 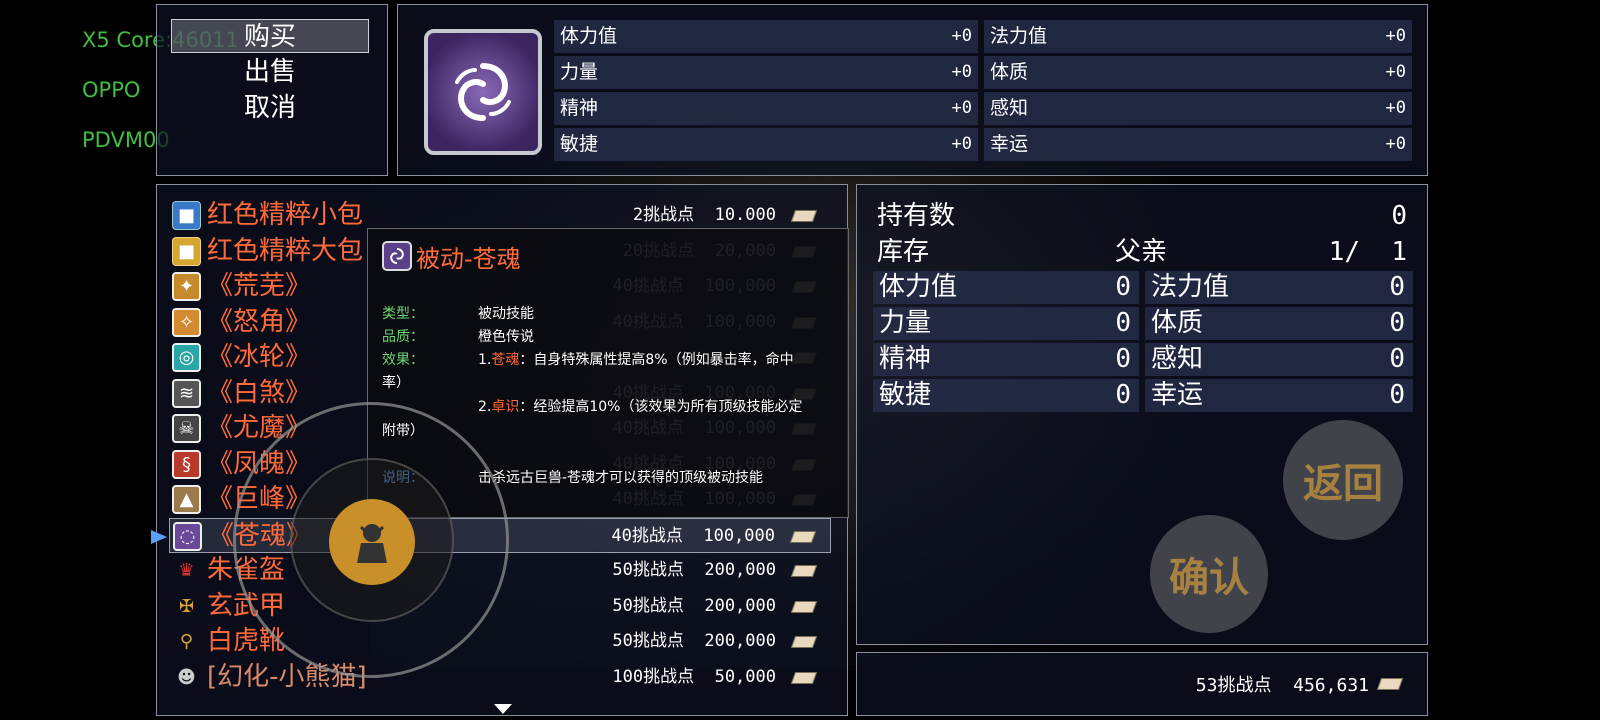 What do you see at coordinates (694, 676) in the screenshot?
I see `item-price: 100挑战点 50,000` at bounding box center [694, 676].